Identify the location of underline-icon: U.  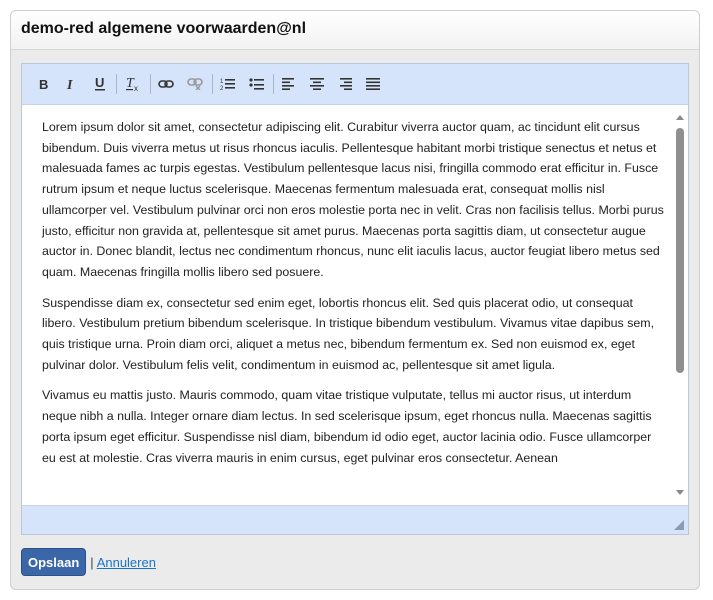
(100, 84).